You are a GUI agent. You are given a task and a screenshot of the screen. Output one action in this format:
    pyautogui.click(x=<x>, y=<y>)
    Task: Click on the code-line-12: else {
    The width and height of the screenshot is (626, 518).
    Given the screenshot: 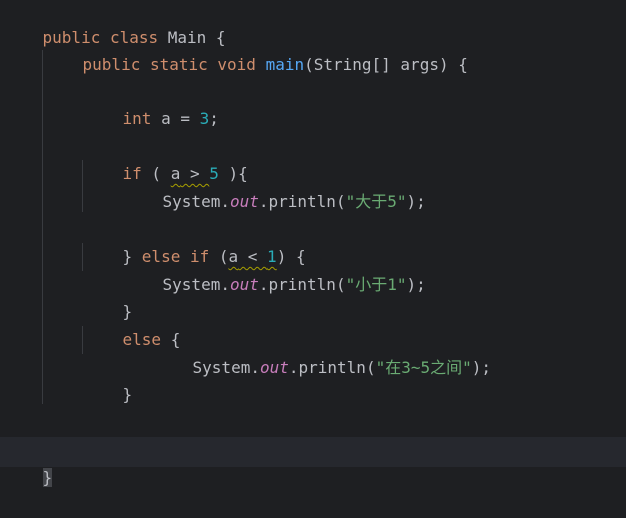 What is the action you would take?
    pyautogui.click(x=313, y=324)
    